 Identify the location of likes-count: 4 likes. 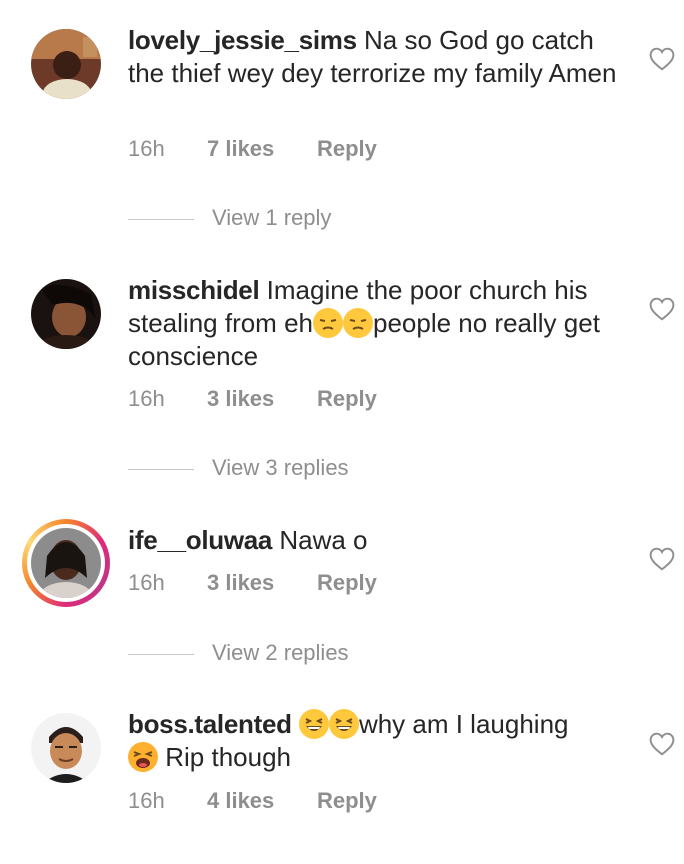
(240, 801).